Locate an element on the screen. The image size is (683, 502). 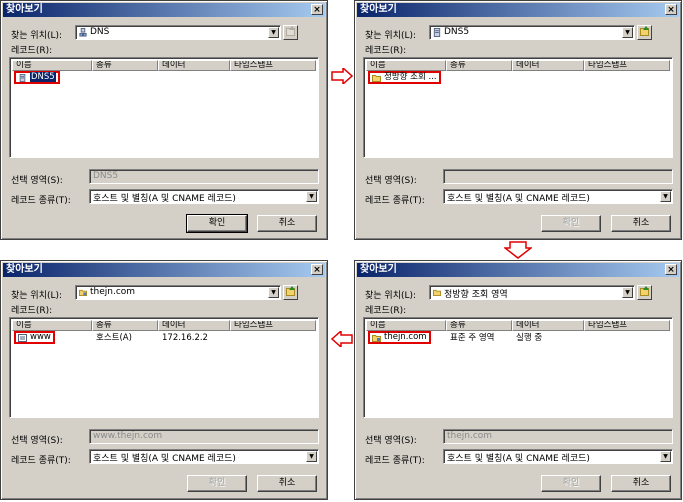
flow-arrow-right is located at coordinates (342, 76).